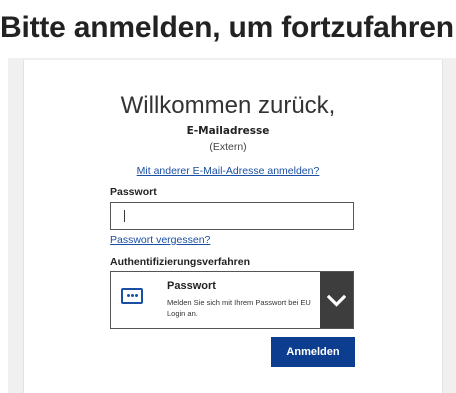 This screenshot has width=456, height=393. What do you see at coordinates (124, 216) in the screenshot?
I see `text-cursor` at bounding box center [124, 216].